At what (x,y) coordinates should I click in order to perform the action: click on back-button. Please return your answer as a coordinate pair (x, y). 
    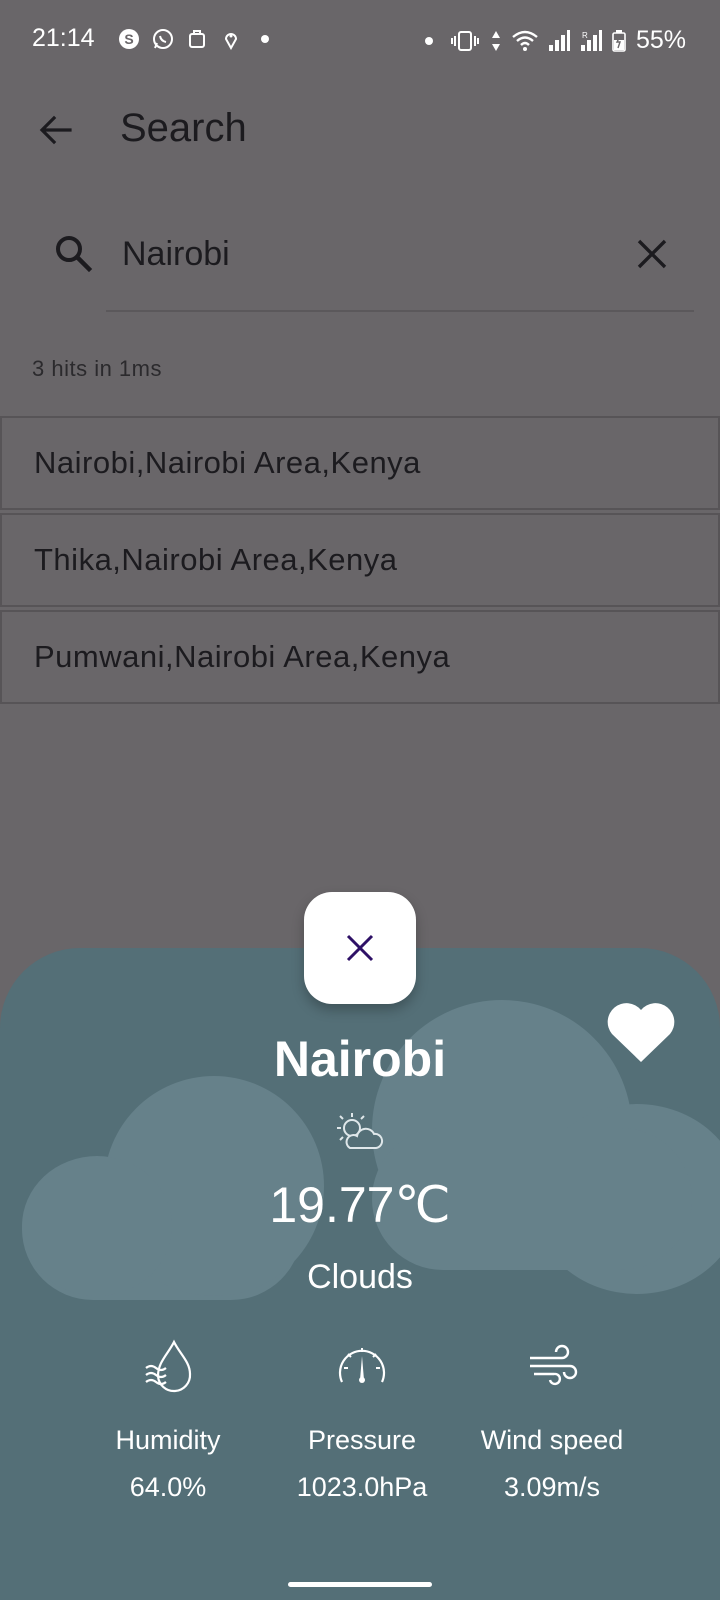
    Looking at the image, I should click on (56, 130).